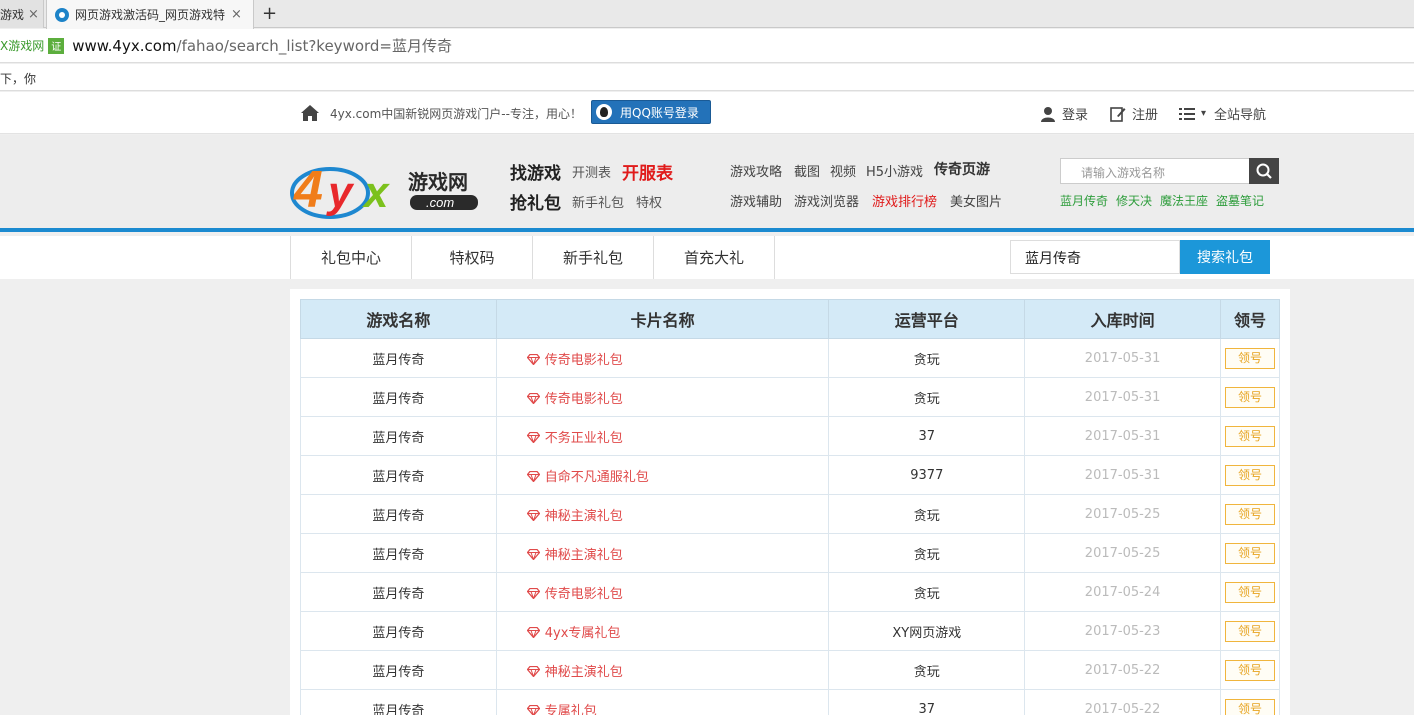  Describe the element at coordinates (56, 45) in the screenshot. I see `cert-icon: 证` at that location.